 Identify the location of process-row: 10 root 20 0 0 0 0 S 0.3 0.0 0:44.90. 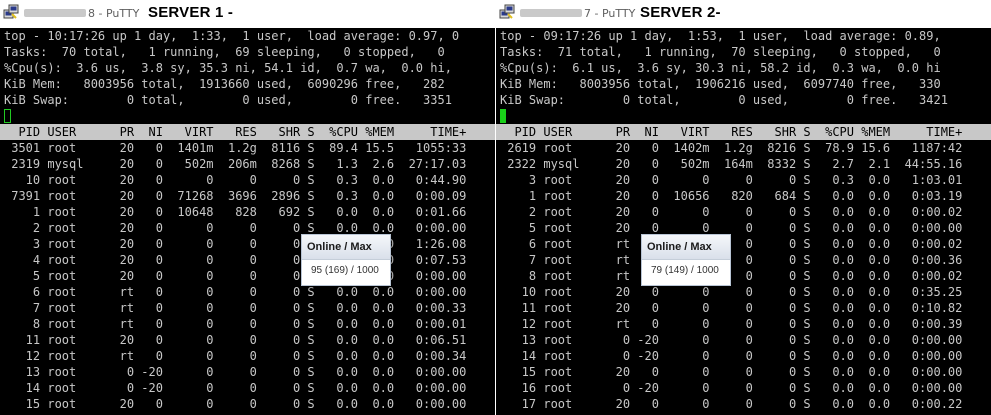
(235, 180).